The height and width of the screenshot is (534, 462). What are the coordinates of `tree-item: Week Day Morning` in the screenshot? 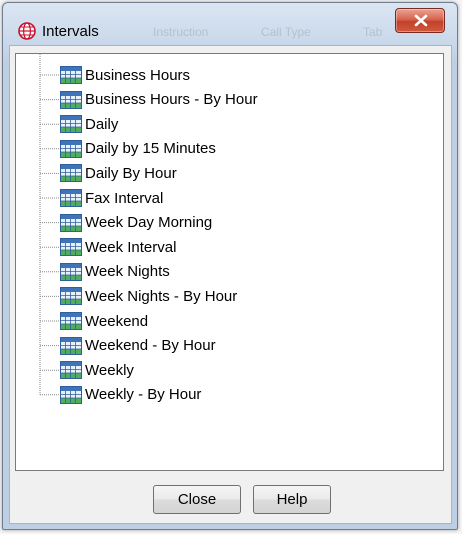 It's located at (136, 223).